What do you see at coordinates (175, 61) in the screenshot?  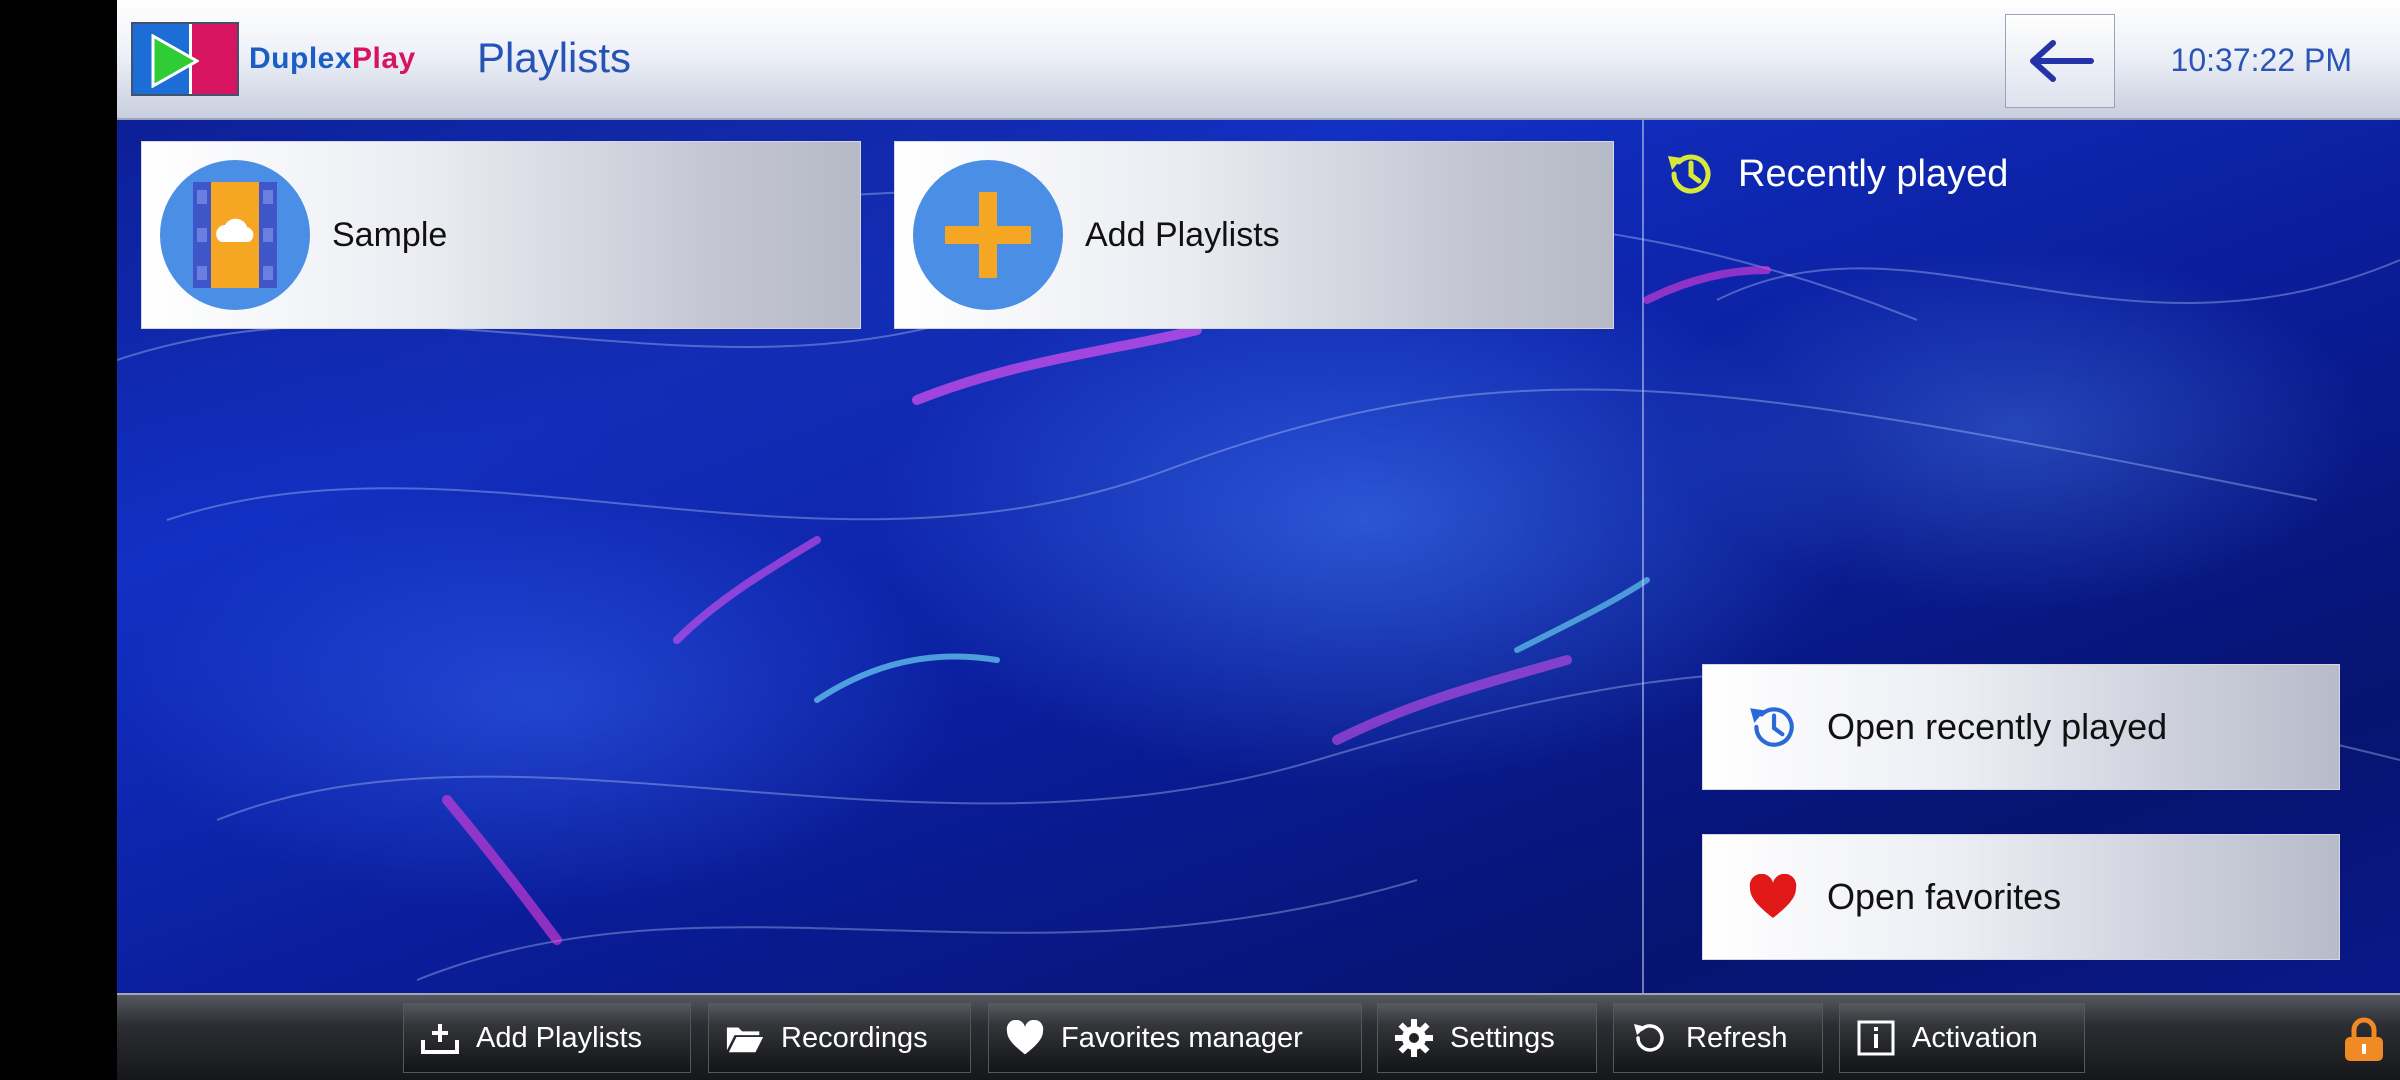 I see `play-logo-icon` at bounding box center [175, 61].